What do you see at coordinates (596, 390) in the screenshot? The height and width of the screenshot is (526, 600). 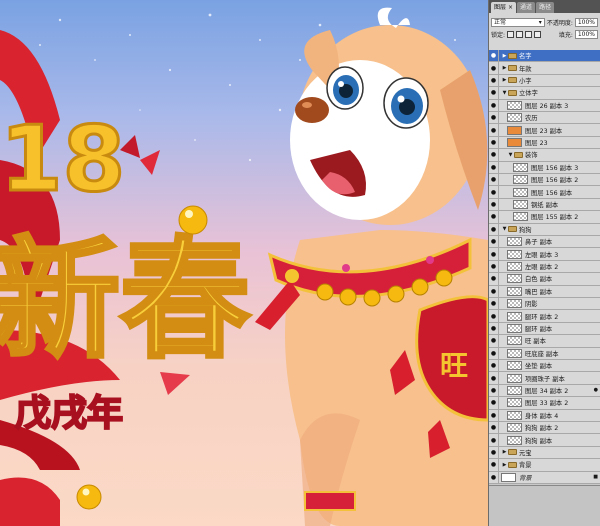 I see `layer-effects-icon: ●` at bounding box center [596, 390].